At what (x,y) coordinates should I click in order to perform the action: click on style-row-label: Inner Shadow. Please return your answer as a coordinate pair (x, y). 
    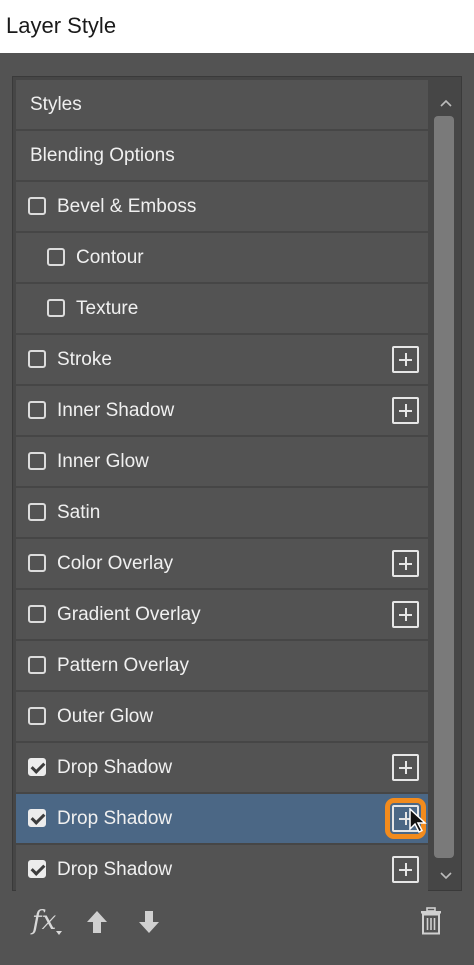
    Looking at the image, I should click on (116, 410).